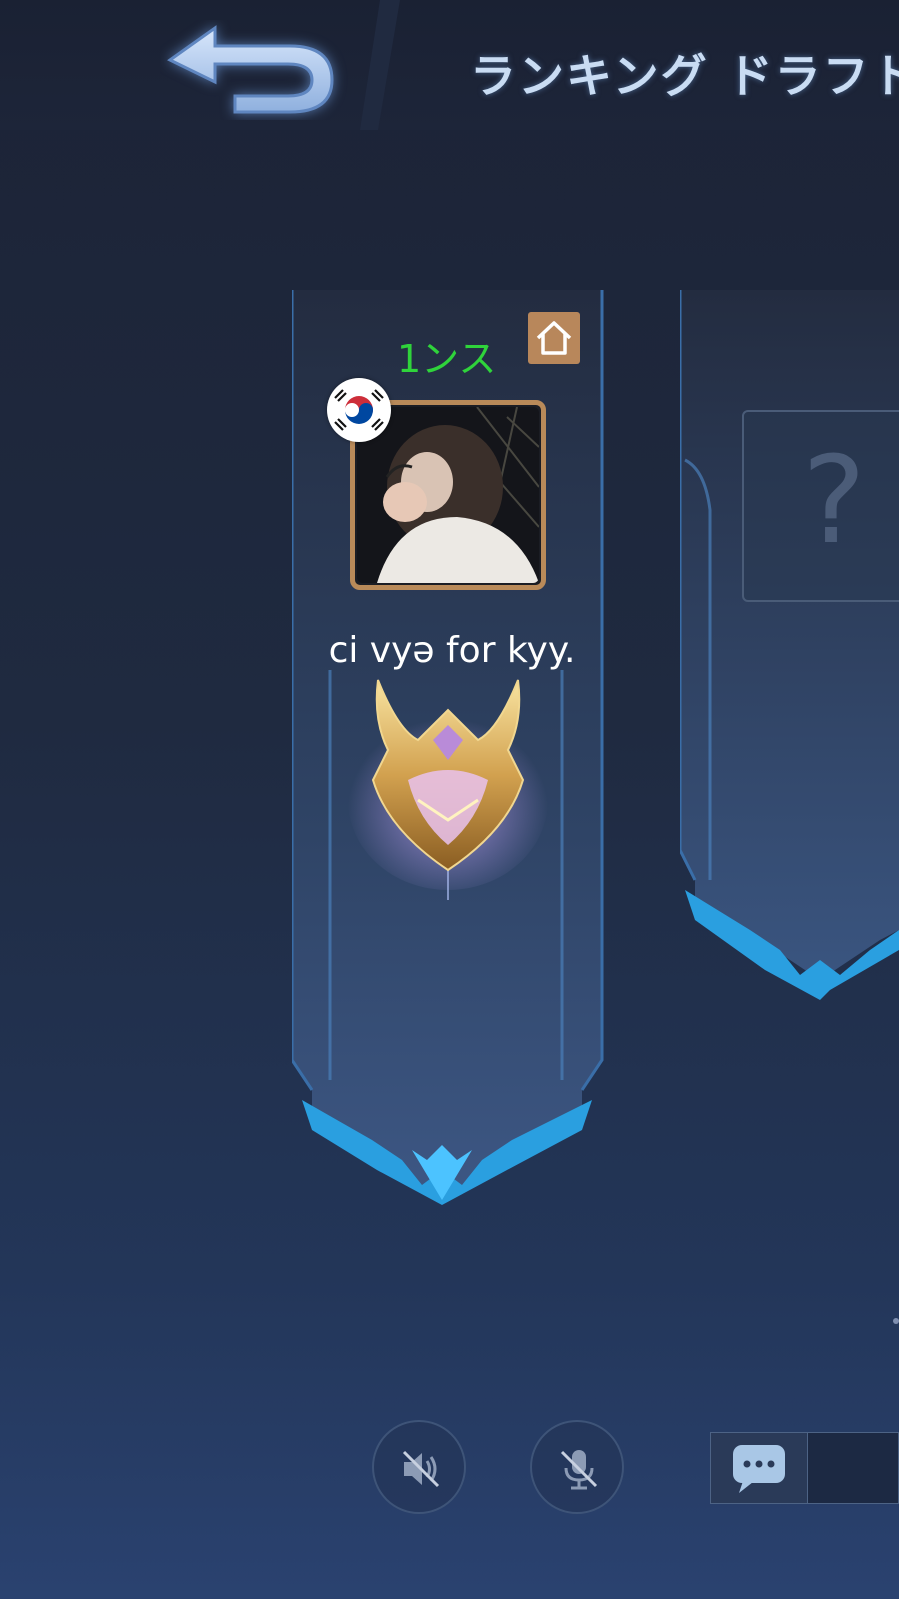 The width and height of the screenshot is (899, 1599). Describe the element at coordinates (452, 650) in the screenshot. I see `player-name: ci vyə for kyy.` at that location.